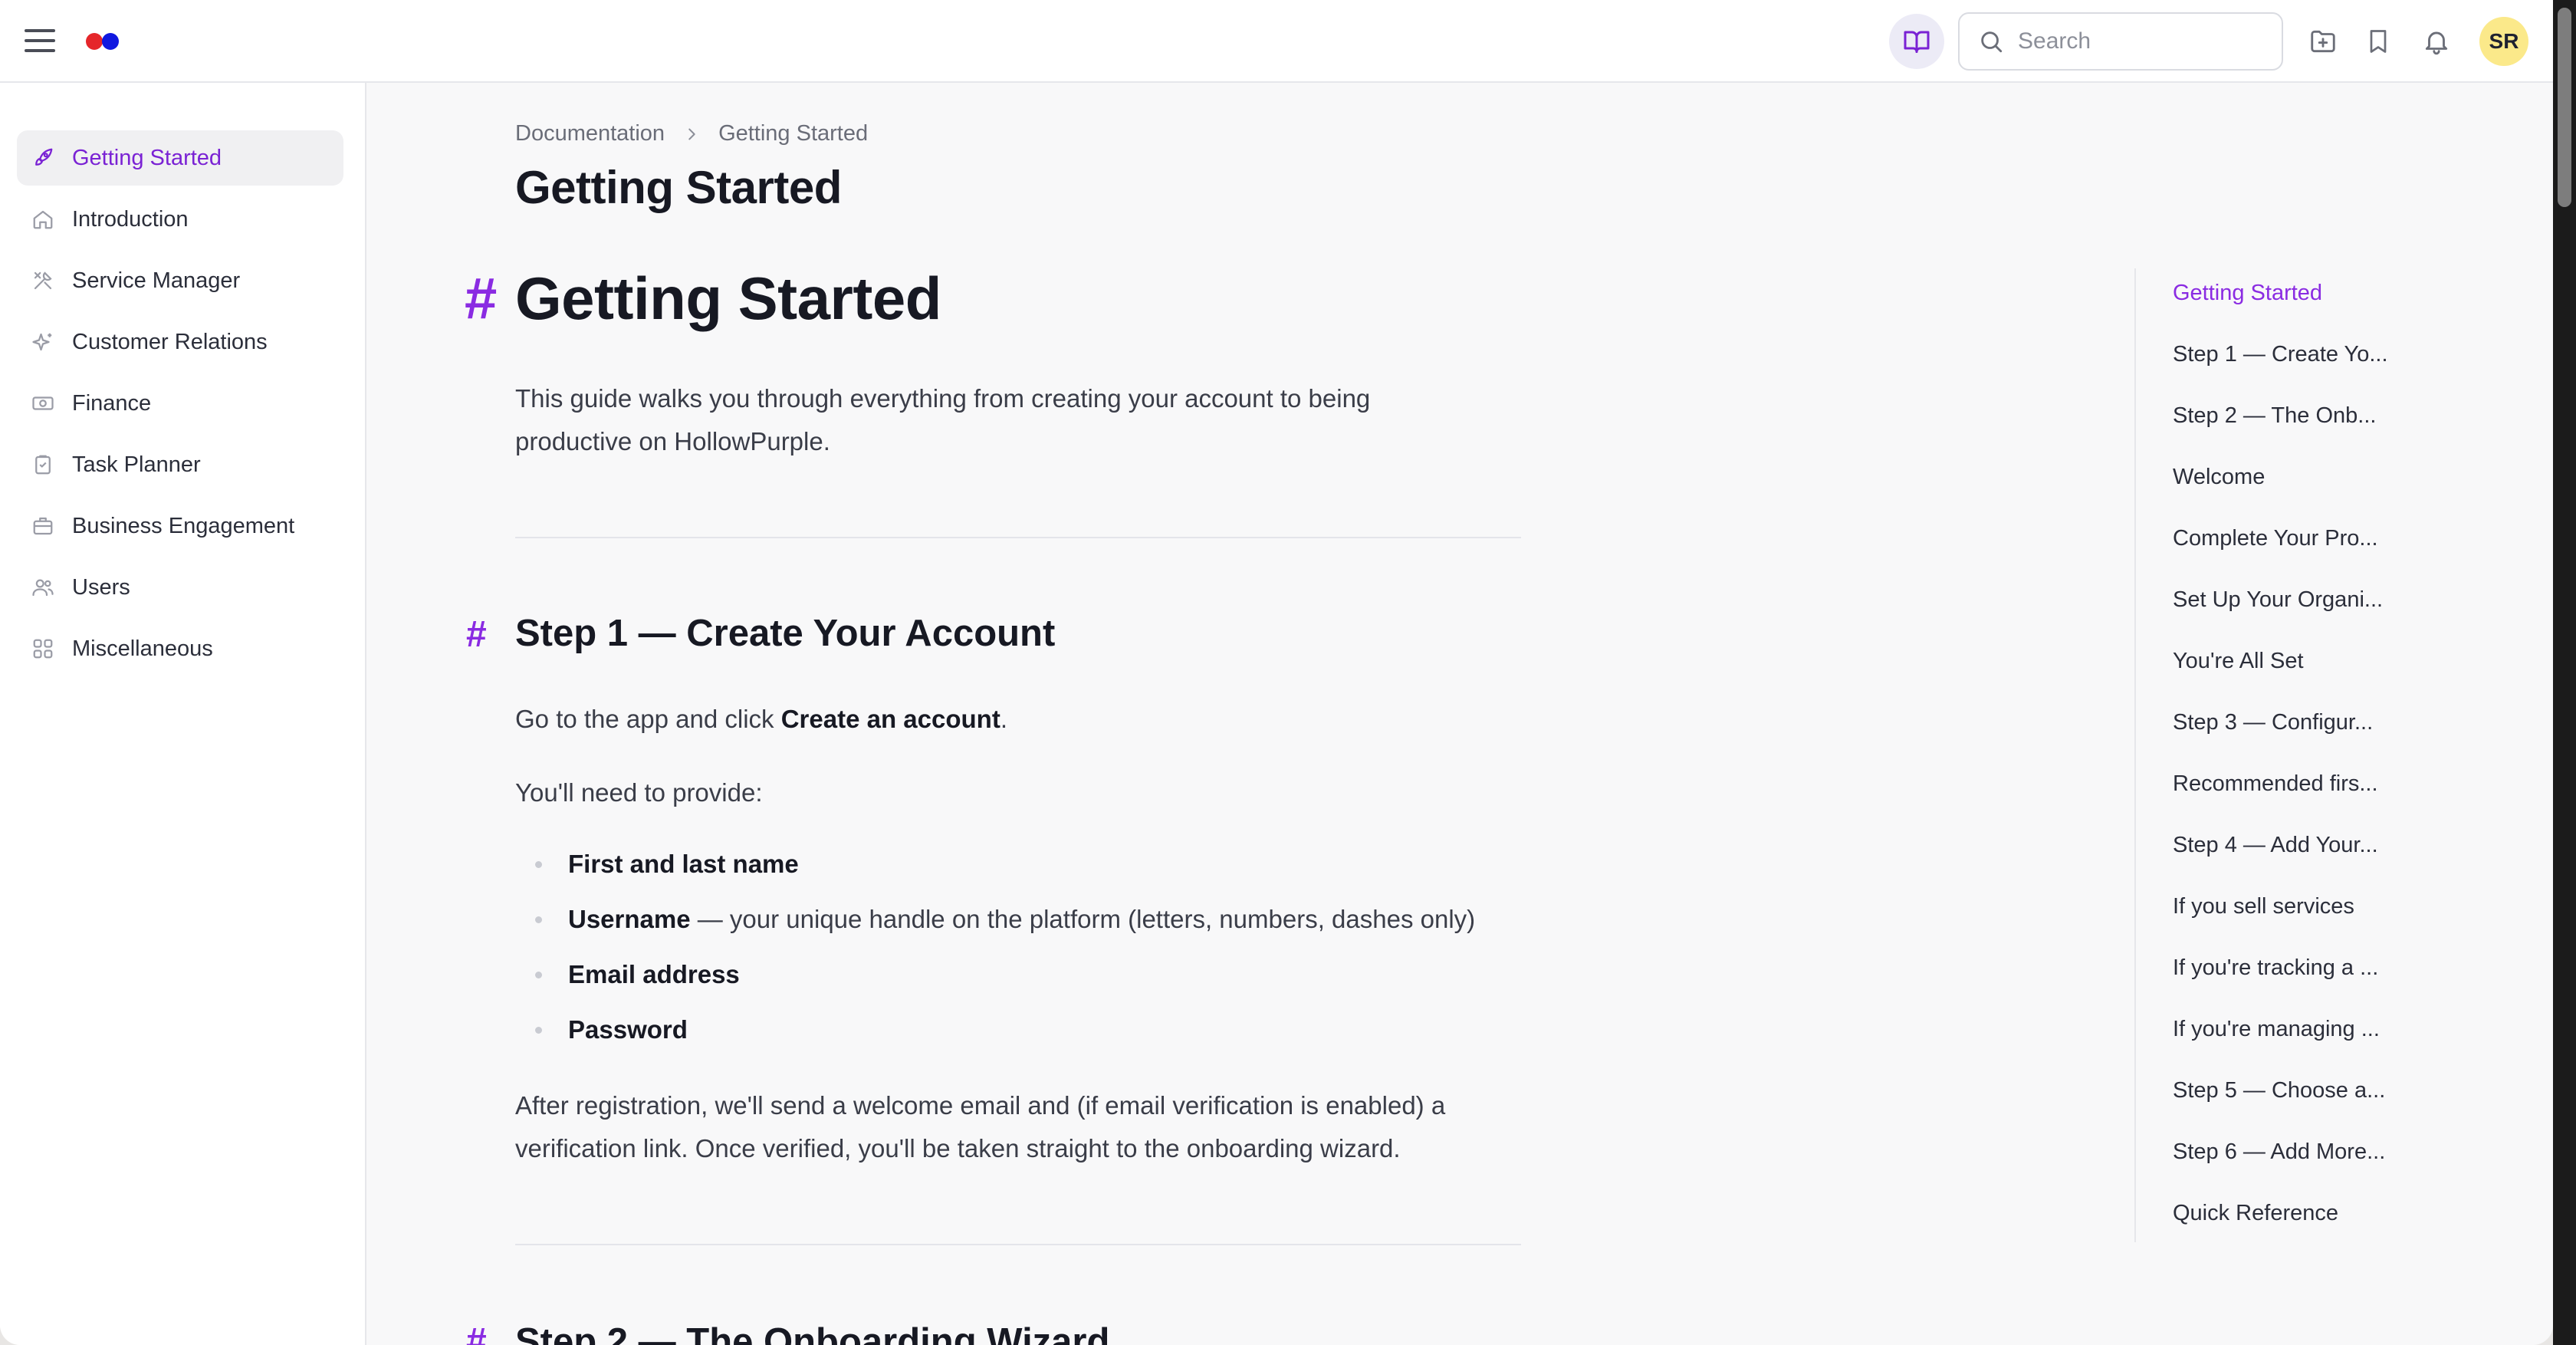  I want to click on search-box, so click(2121, 42).